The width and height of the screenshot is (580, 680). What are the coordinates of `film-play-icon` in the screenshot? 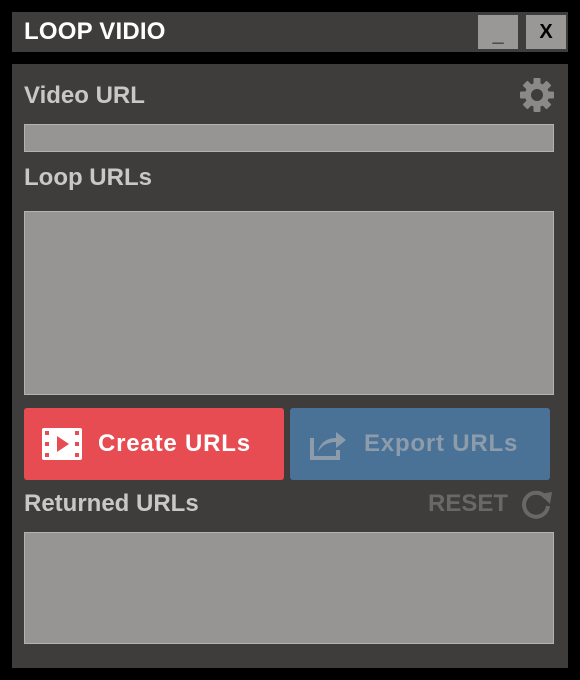 It's located at (62, 444).